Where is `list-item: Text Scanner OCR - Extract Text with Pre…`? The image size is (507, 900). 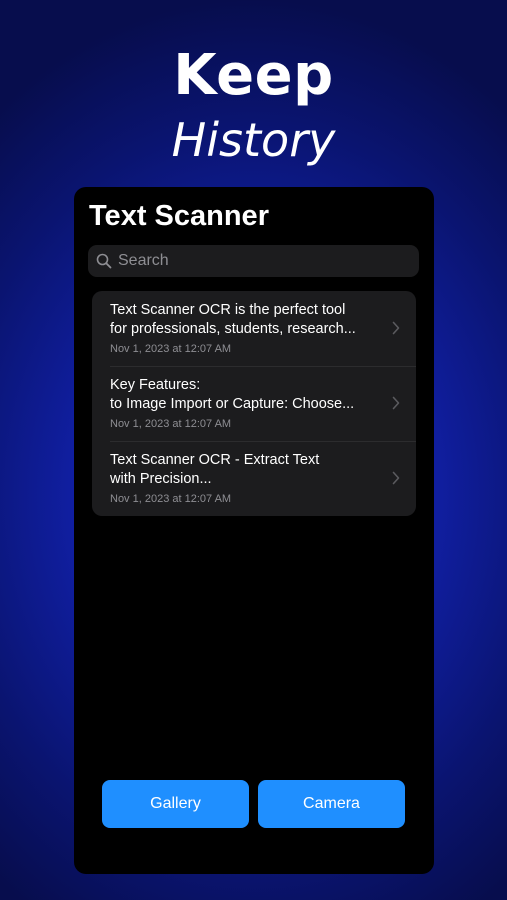
list-item: Text Scanner OCR - Extract Text with Pre… is located at coordinates (254, 478).